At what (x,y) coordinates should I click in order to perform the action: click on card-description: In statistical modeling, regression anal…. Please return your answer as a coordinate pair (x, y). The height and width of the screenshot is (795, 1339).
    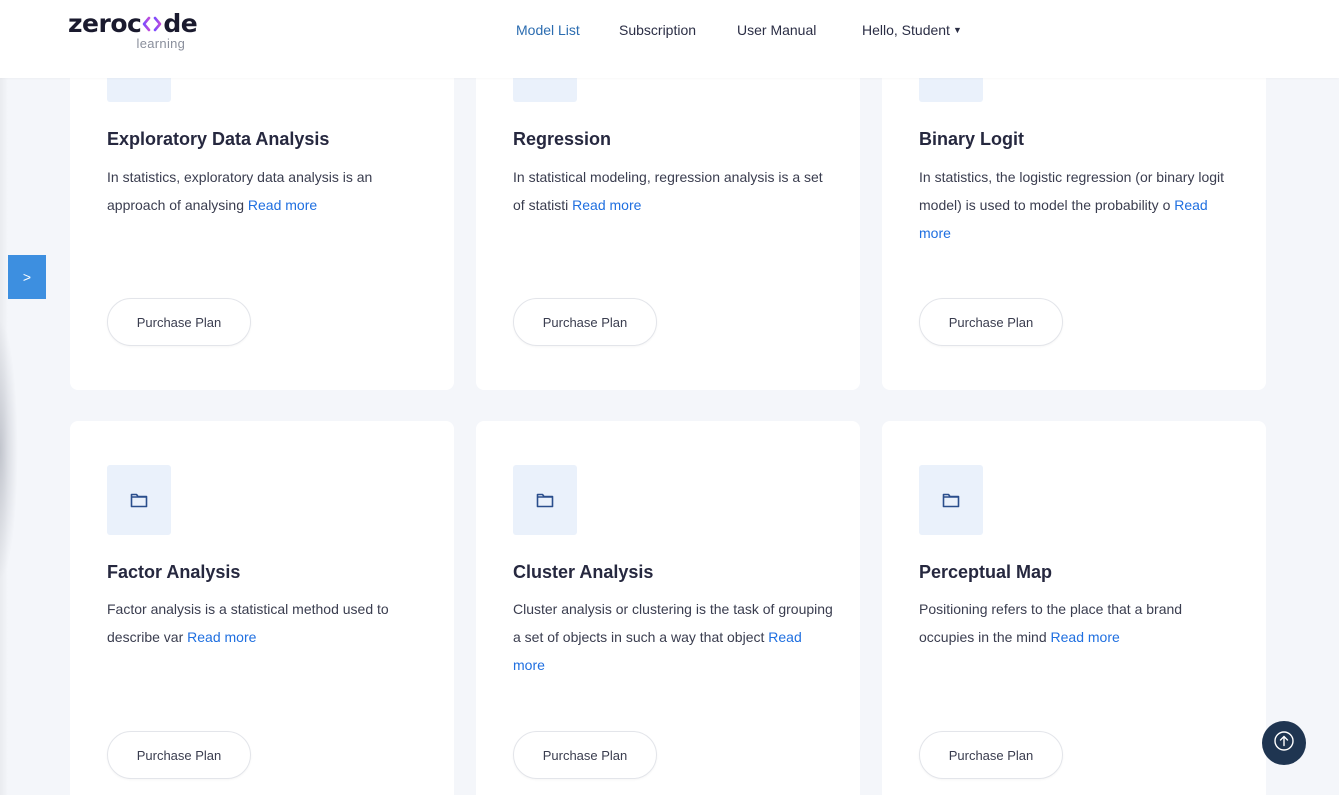
    Looking at the image, I should click on (674, 191).